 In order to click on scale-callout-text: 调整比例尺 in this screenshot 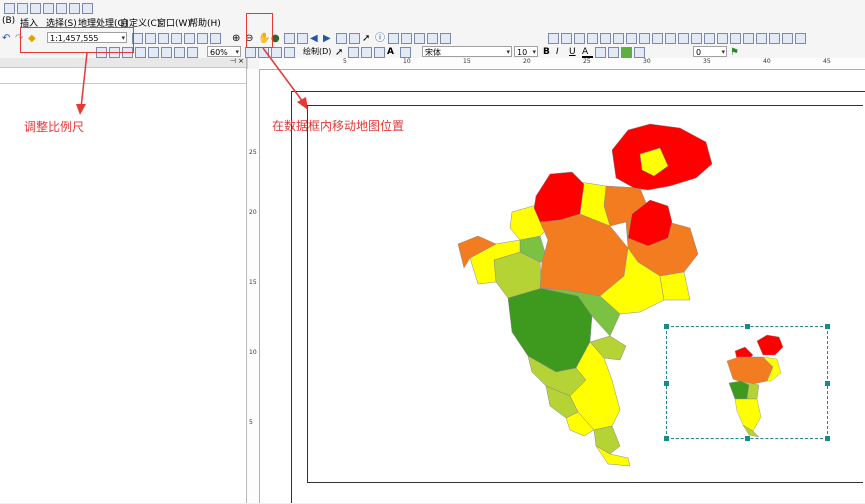, I will do `click(54, 127)`.